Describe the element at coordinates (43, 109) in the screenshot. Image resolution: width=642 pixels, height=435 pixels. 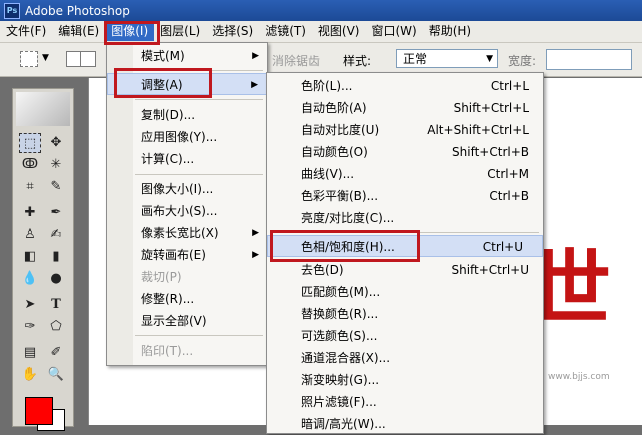
I see `feather-logo-icon` at that location.